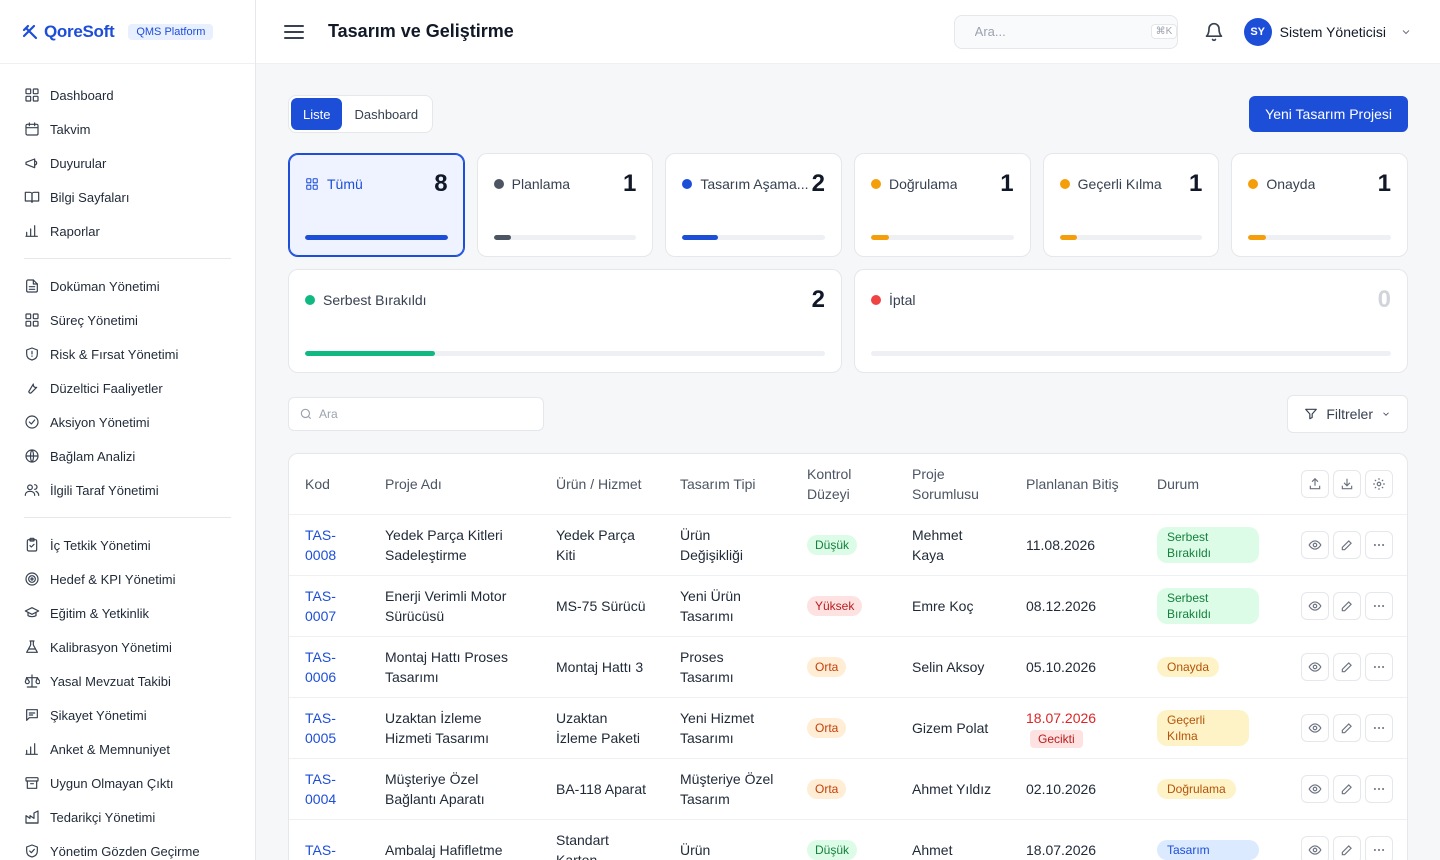 The image size is (1440, 860). What do you see at coordinates (127, 490) in the screenshot?
I see `sidebar-item-ilgili-taraf-yonetimi: İlgili Taraf Yönetimi` at bounding box center [127, 490].